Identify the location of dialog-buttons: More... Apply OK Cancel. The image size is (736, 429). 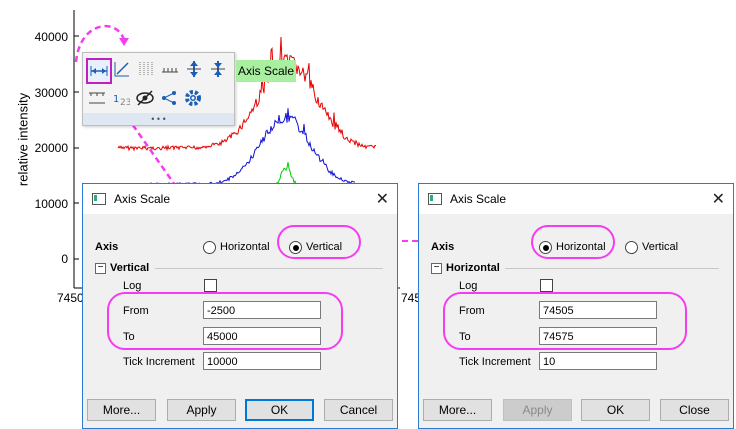
(240, 411).